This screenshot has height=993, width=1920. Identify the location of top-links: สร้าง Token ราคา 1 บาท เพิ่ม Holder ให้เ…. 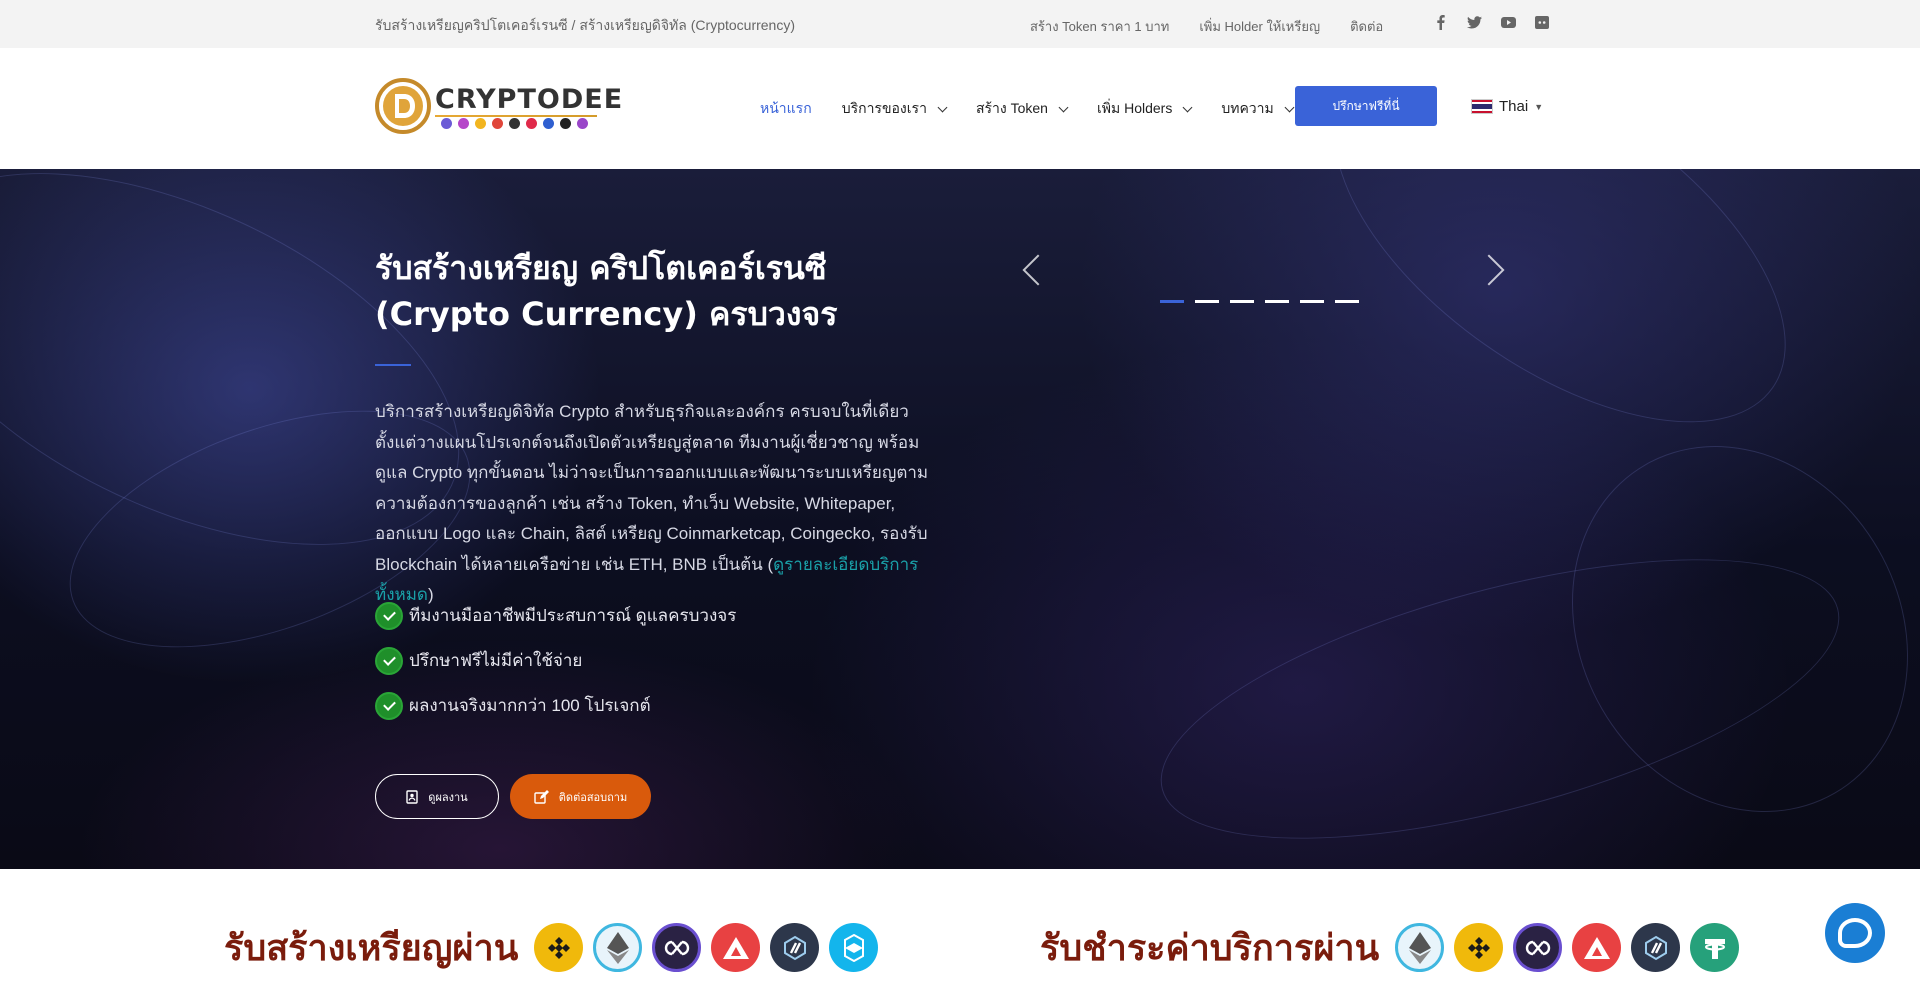
(1206, 26).